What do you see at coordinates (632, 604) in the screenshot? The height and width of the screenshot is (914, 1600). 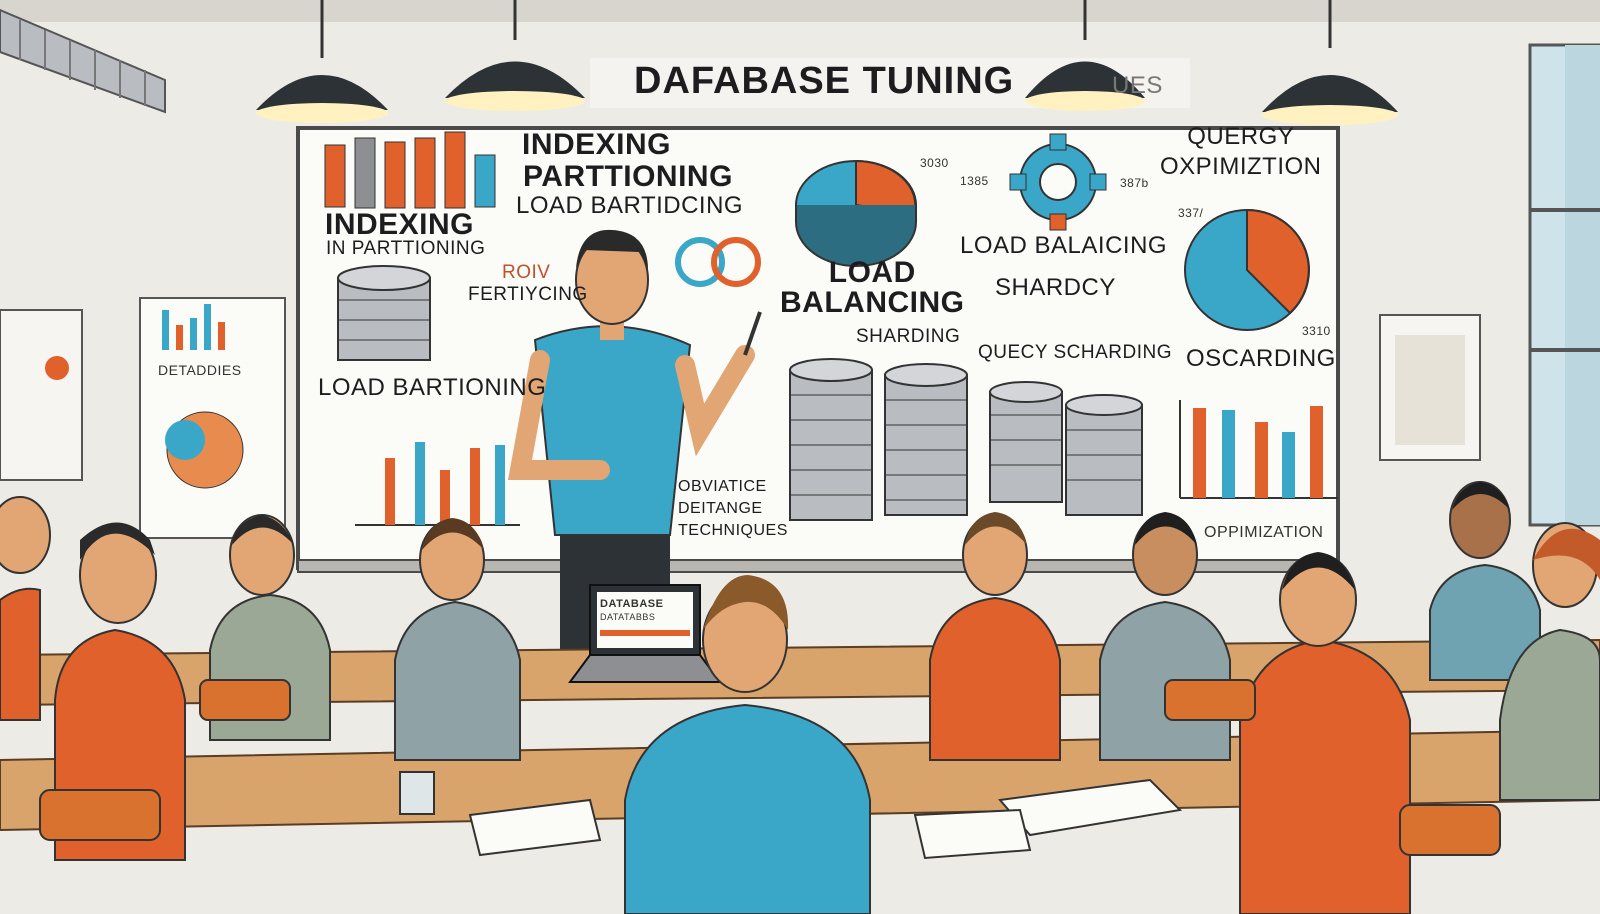 I see `laptop-screen-line1: DATABASE` at bounding box center [632, 604].